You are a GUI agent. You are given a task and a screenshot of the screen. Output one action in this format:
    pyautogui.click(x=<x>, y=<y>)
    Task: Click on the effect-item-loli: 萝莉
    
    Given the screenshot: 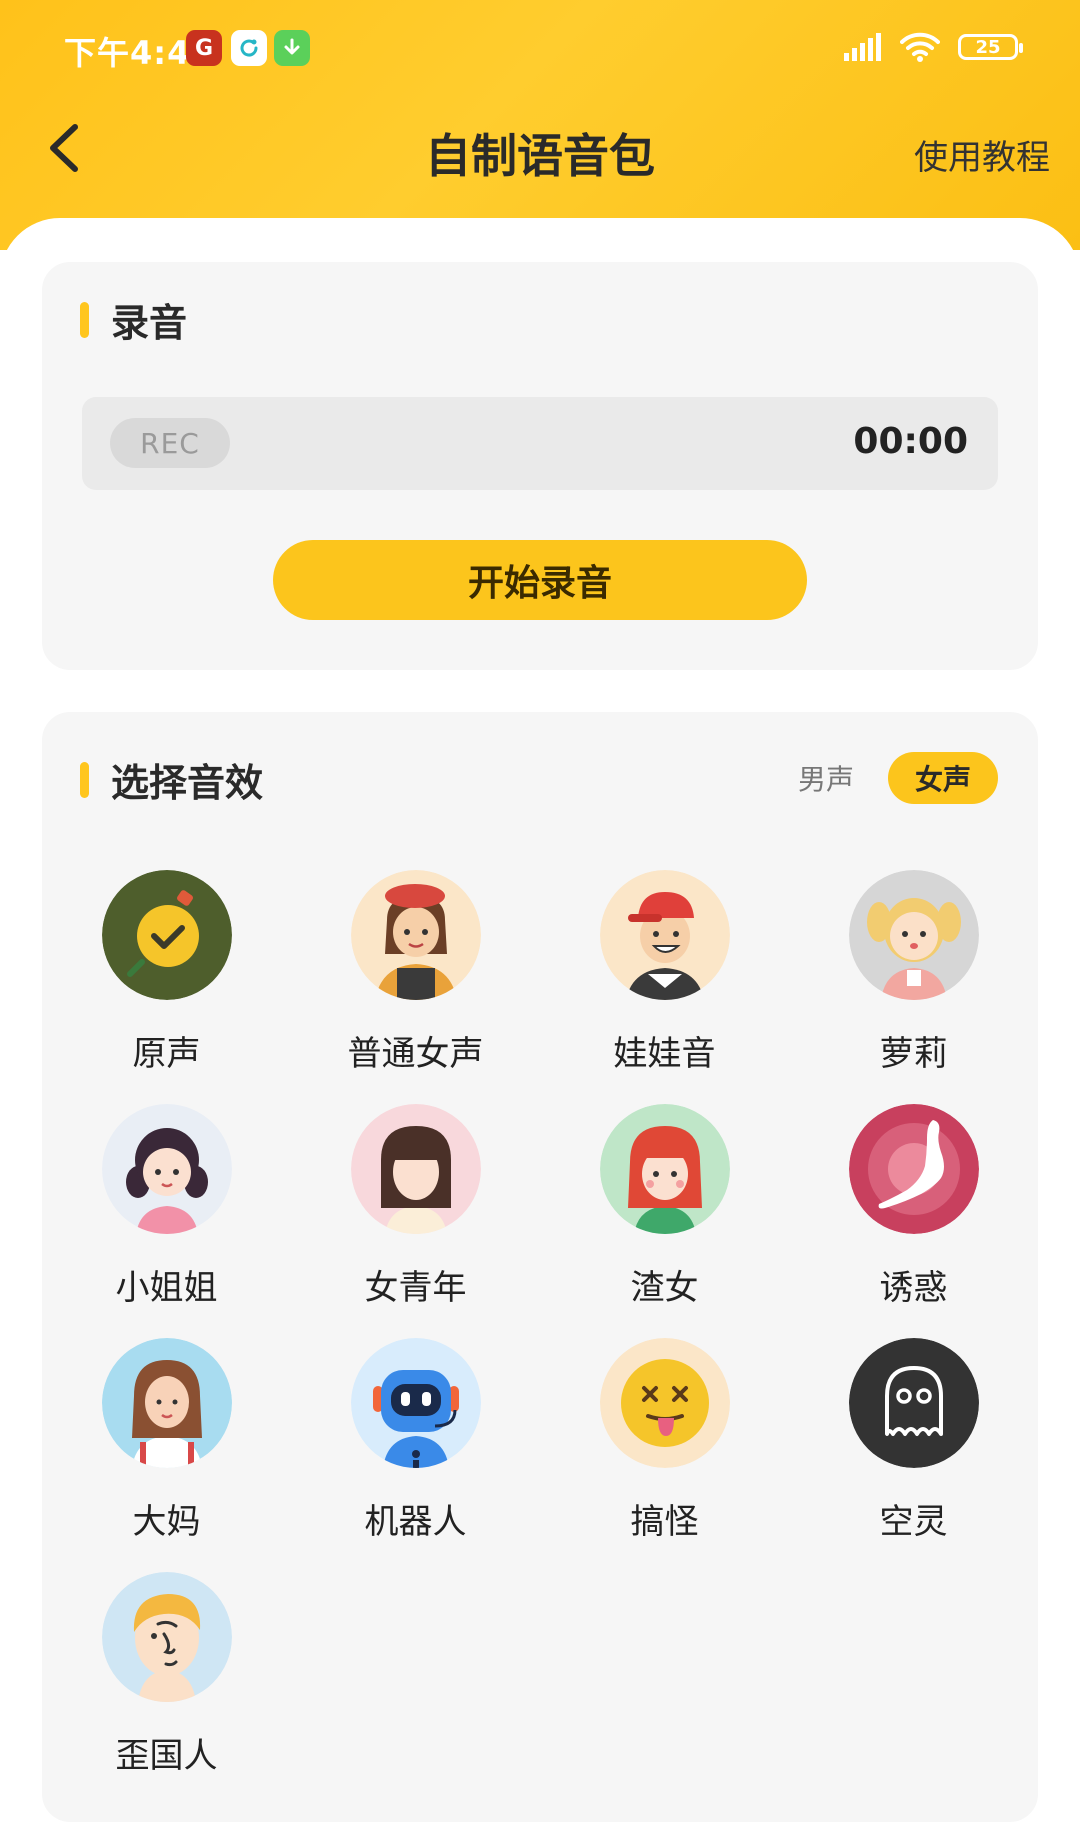 What is the action you would take?
    pyautogui.click(x=913, y=987)
    